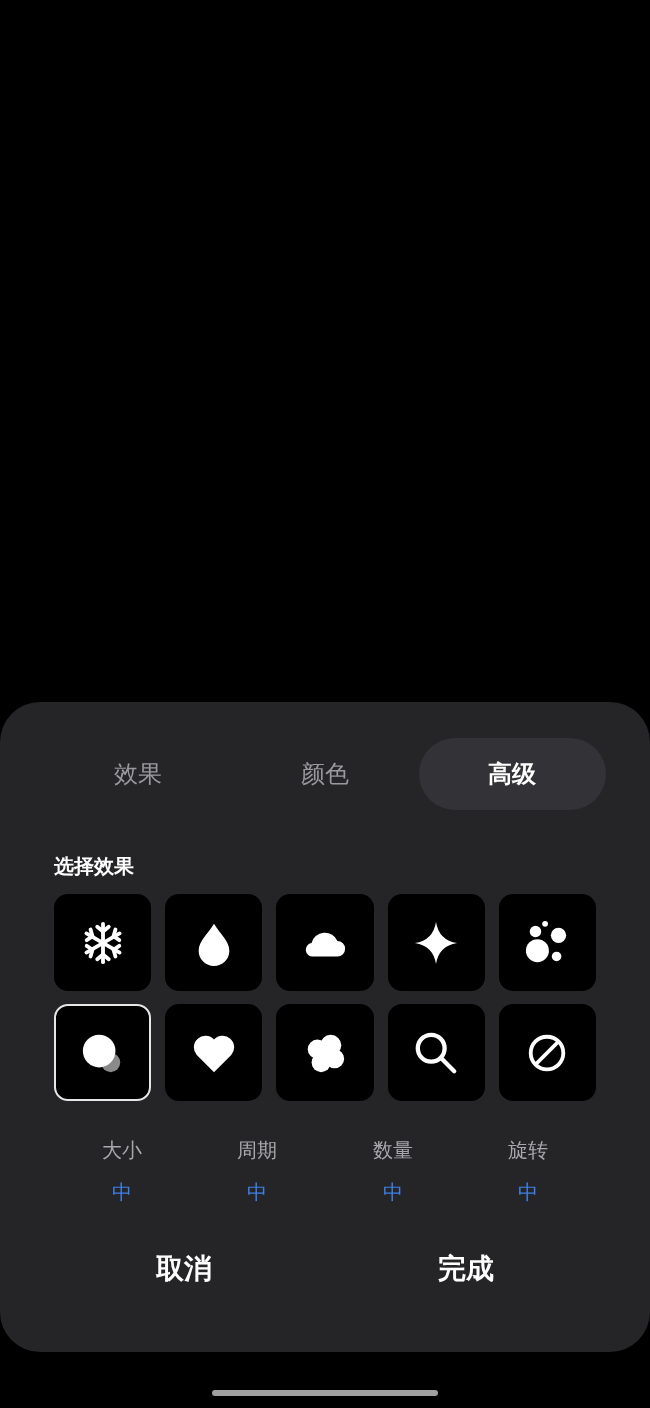  What do you see at coordinates (184, 1269) in the screenshot?
I see `cancel-button: 取消` at bounding box center [184, 1269].